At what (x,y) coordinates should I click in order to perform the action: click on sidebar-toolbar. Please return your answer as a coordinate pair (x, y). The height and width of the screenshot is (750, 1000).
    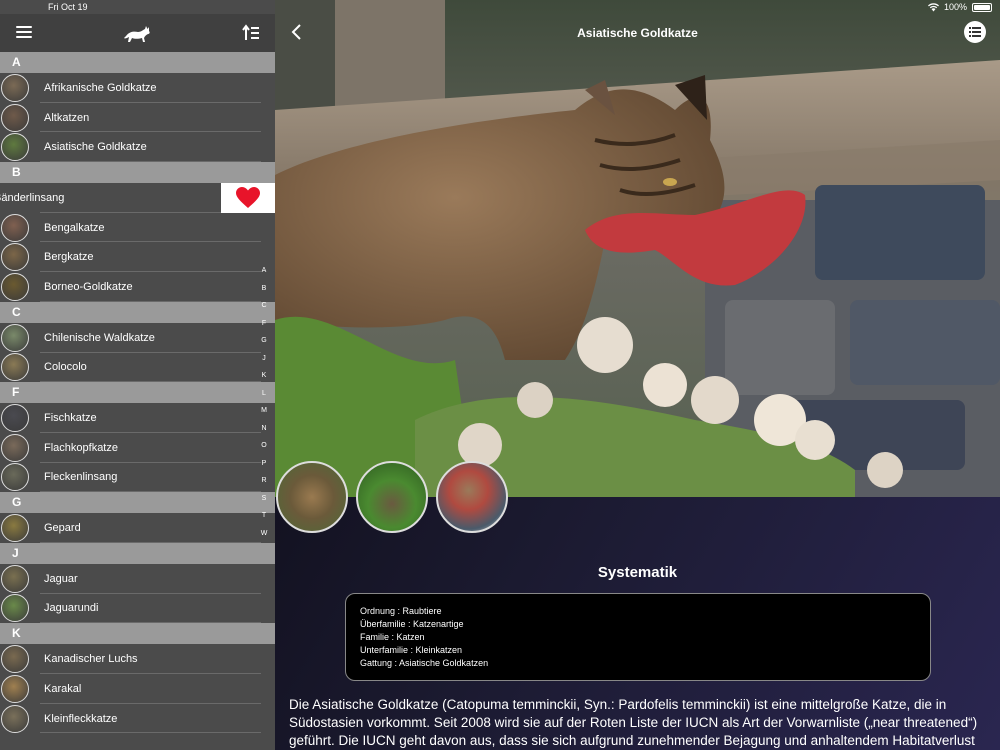
    Looking at the image, I should click on (137, 33).